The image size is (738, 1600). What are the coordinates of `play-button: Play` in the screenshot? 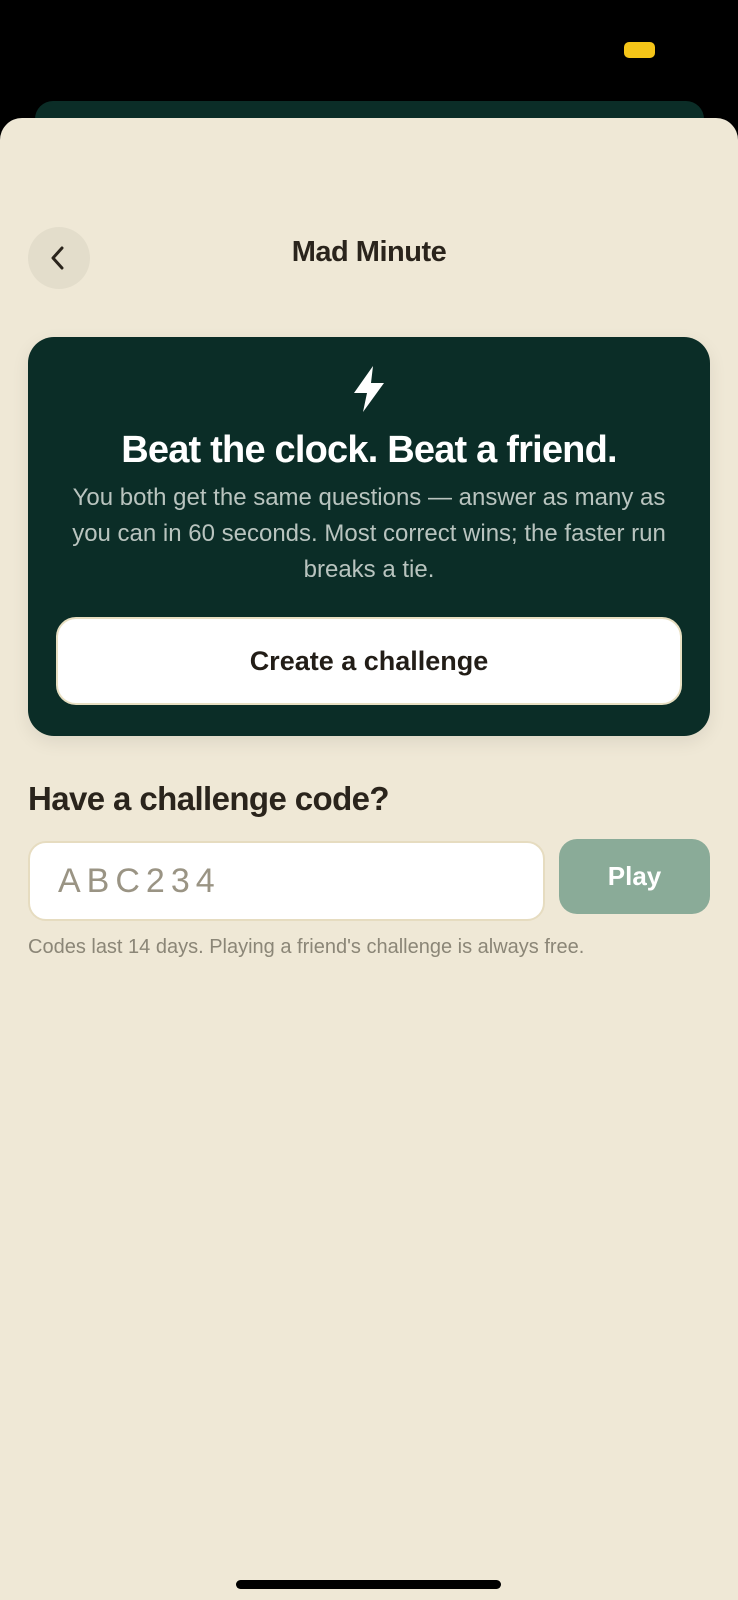 It's located at (634, 876).